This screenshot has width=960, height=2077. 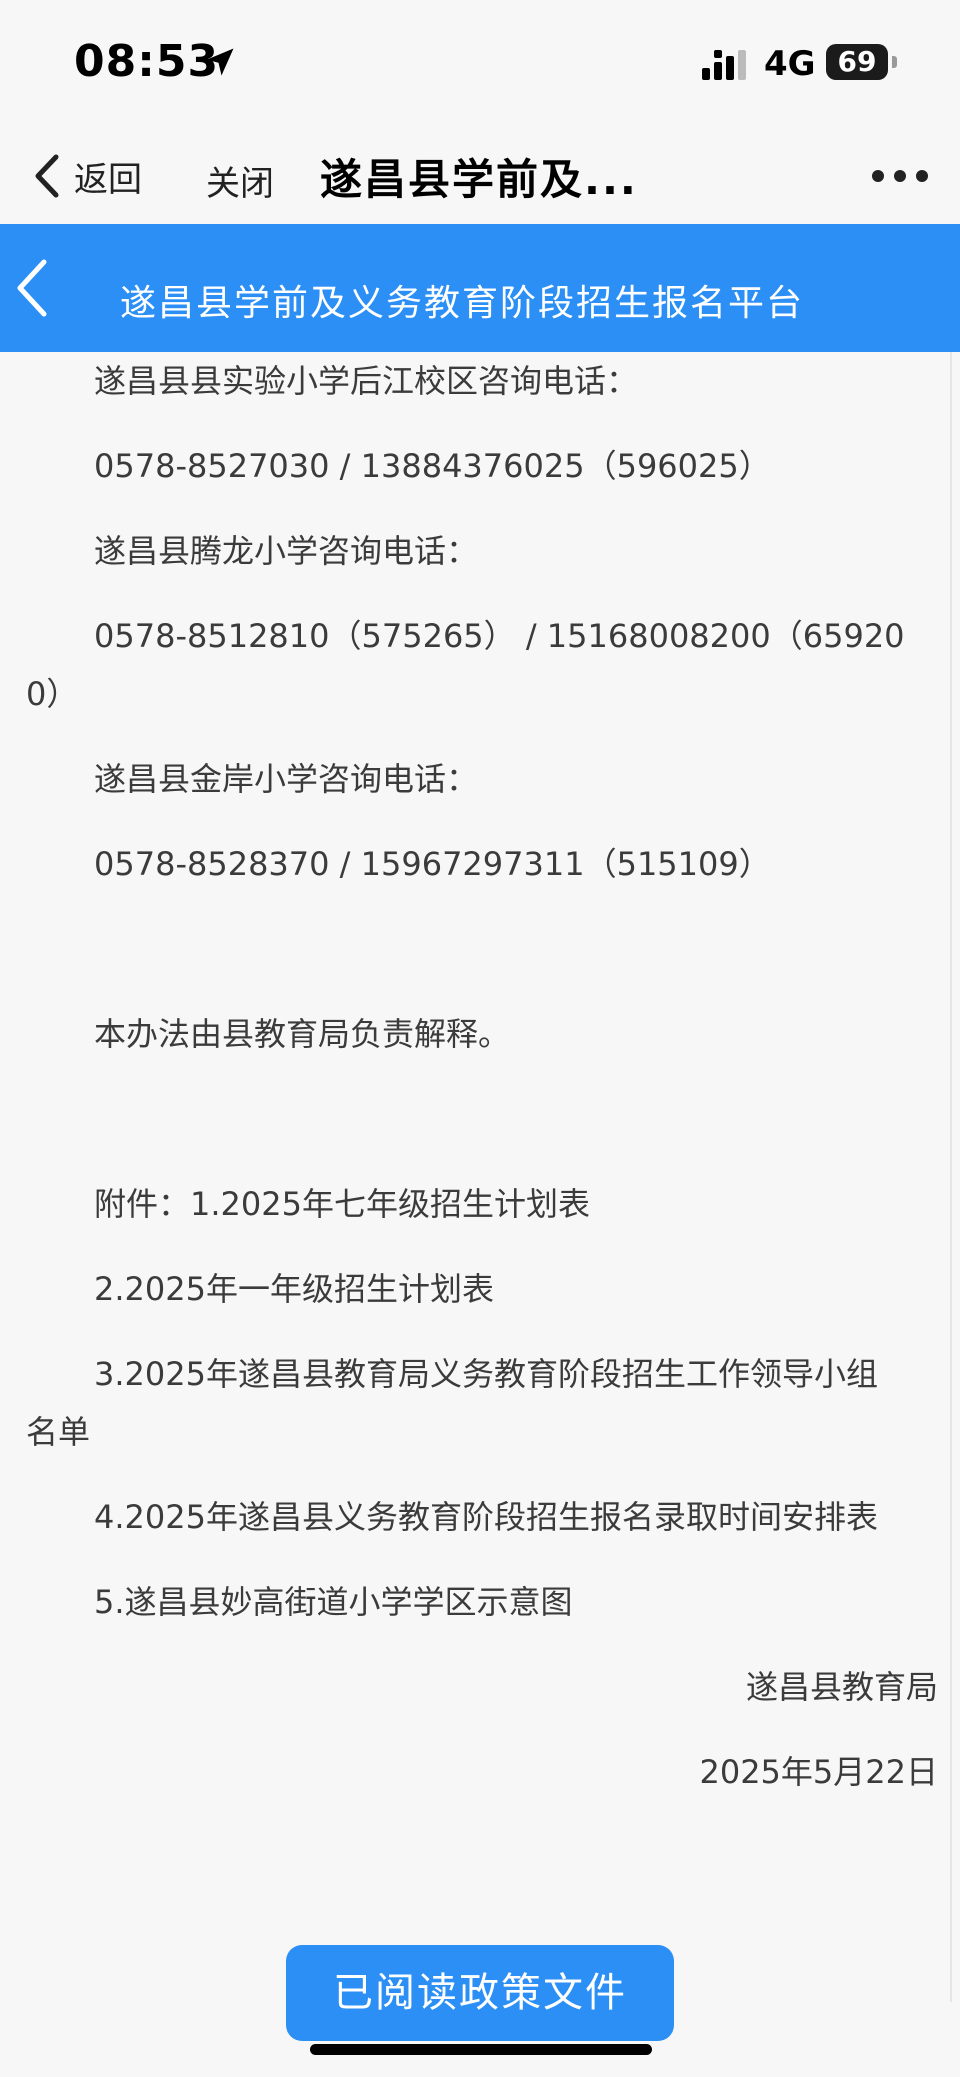 I want to click on content-line: 4.2025年遂昌县义务教育阶段招生报名录取时间安排表, so click(x=486, y=1517).